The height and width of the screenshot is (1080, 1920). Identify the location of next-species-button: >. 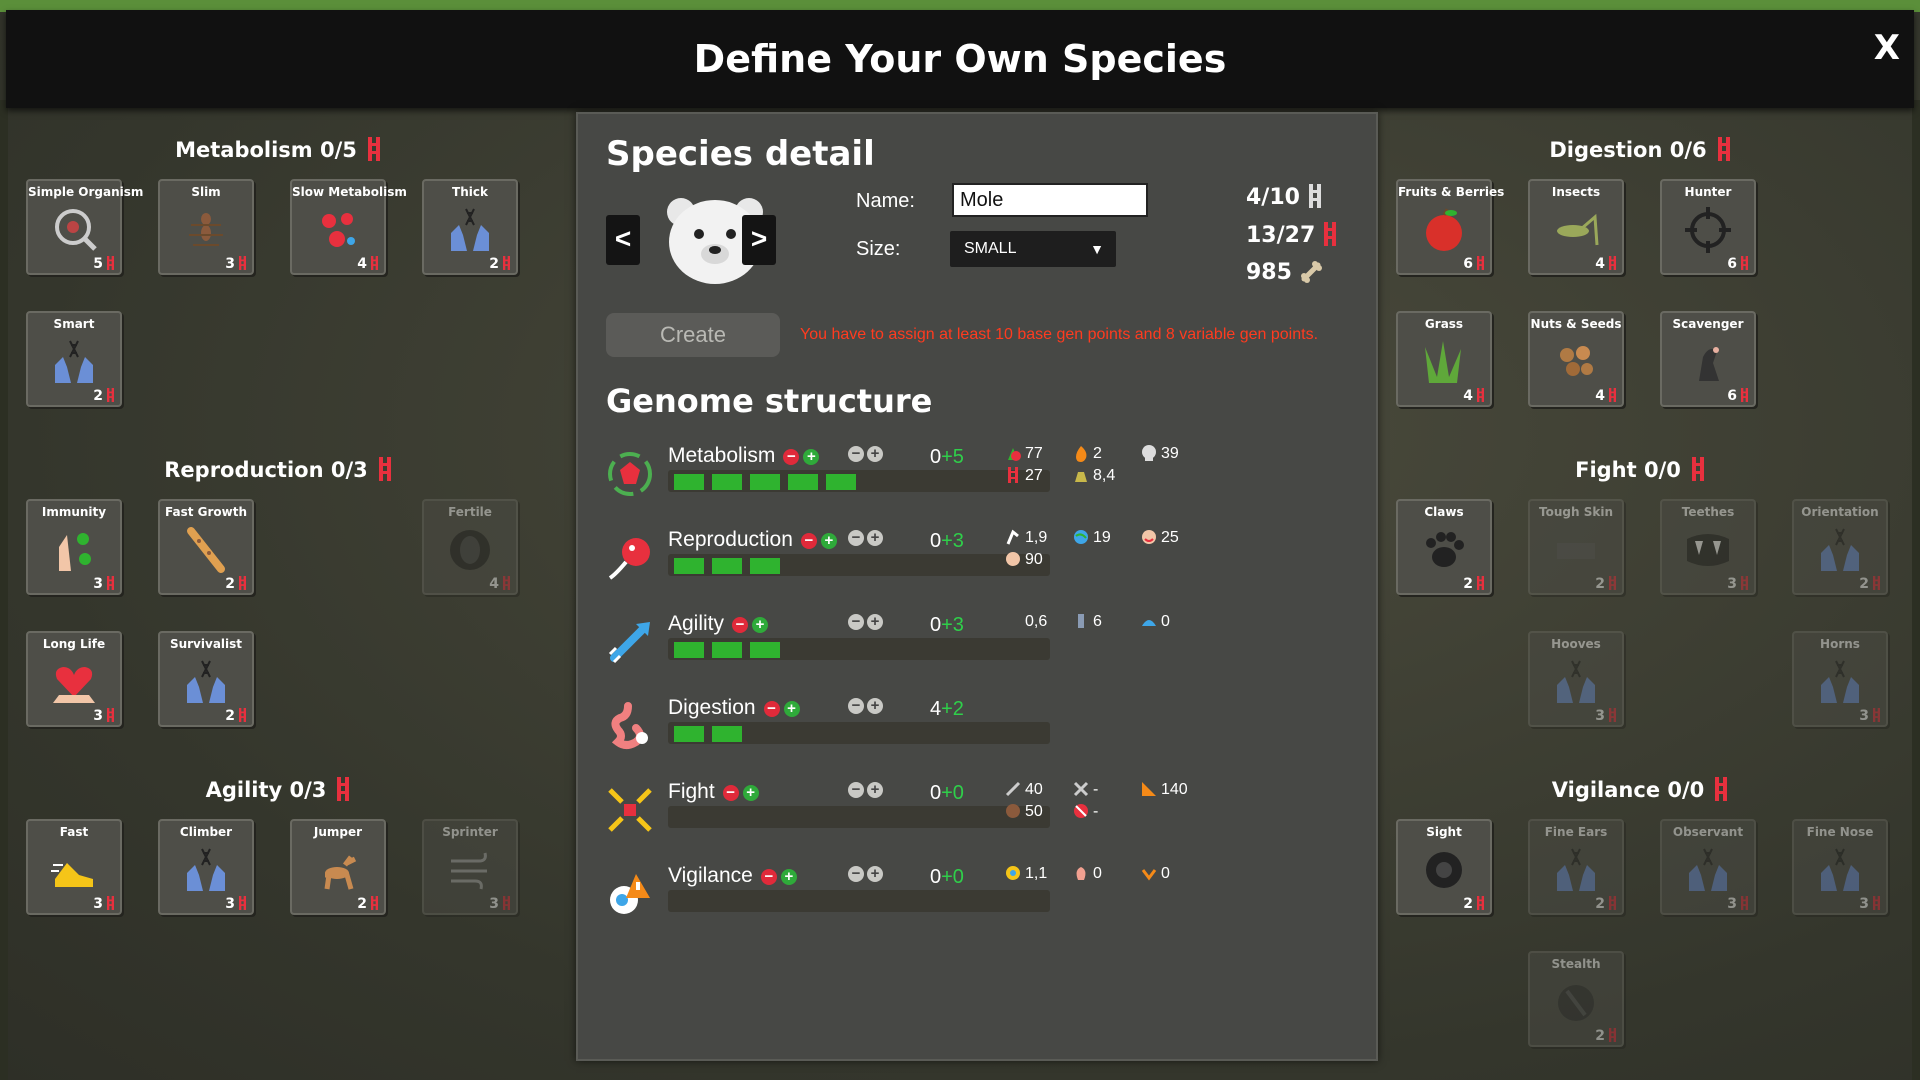
(759, 240).